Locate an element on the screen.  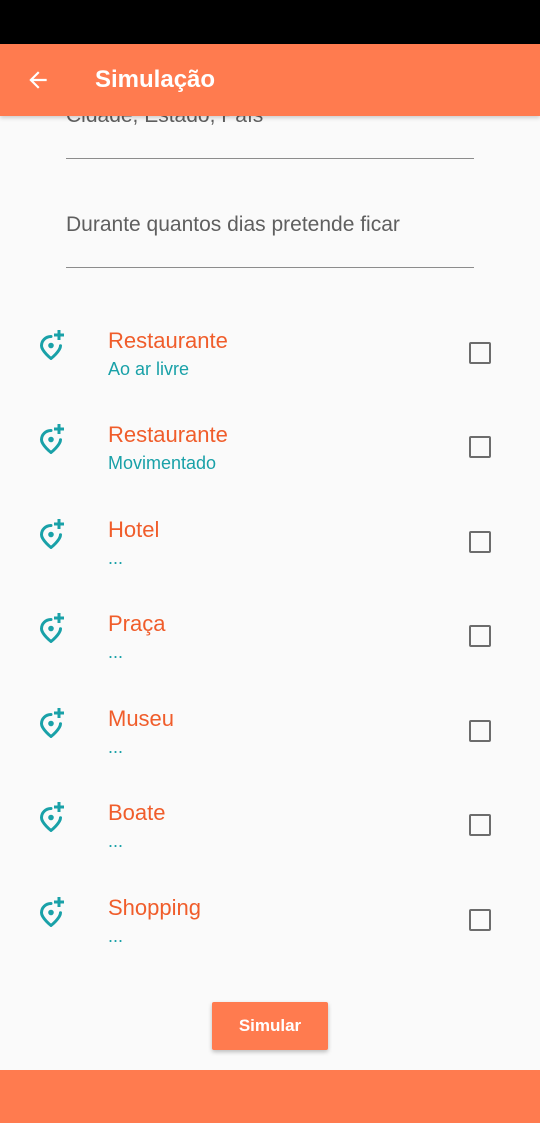
back-button is located at coordinates (38, 80).